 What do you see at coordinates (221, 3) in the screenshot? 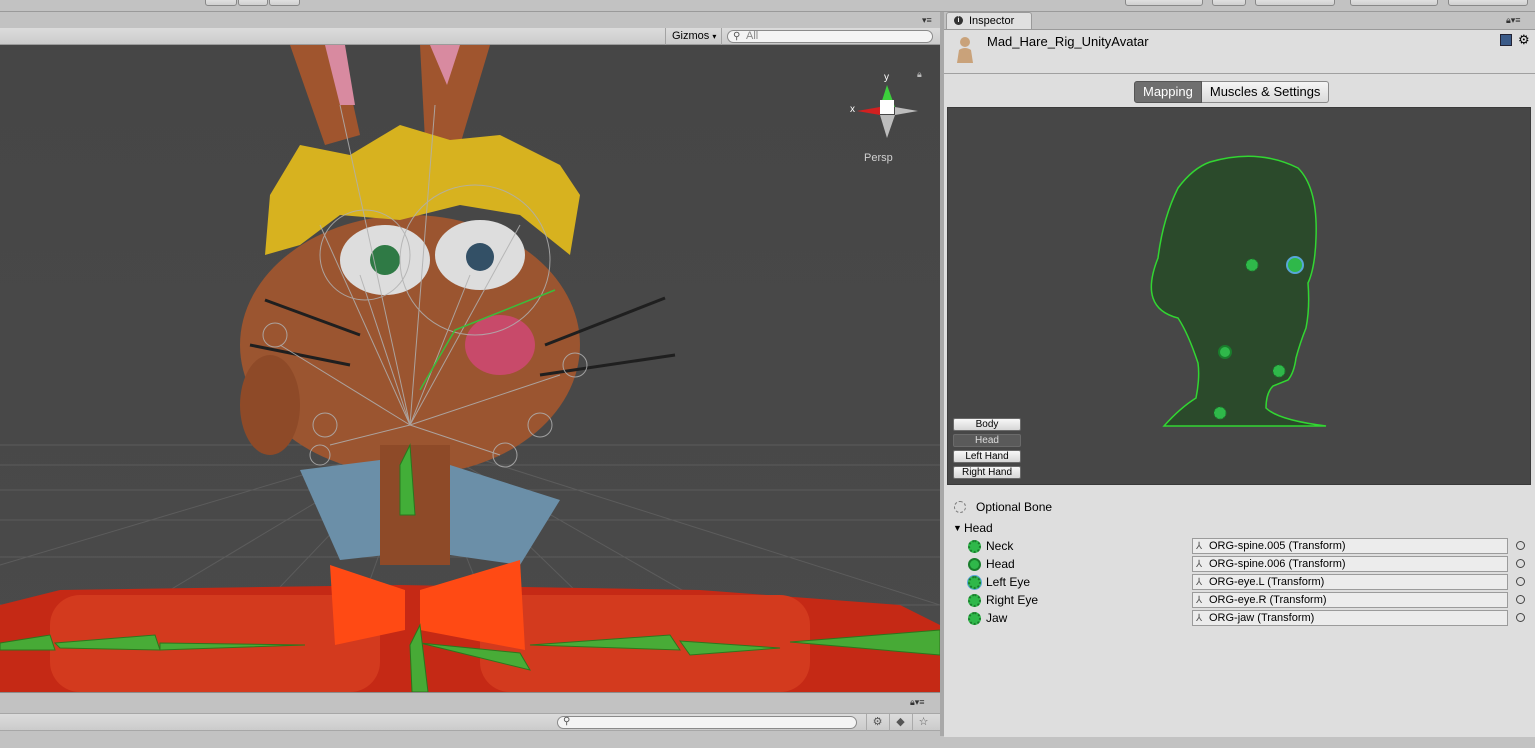
I see `play-button` at bounding box center [221, 3].